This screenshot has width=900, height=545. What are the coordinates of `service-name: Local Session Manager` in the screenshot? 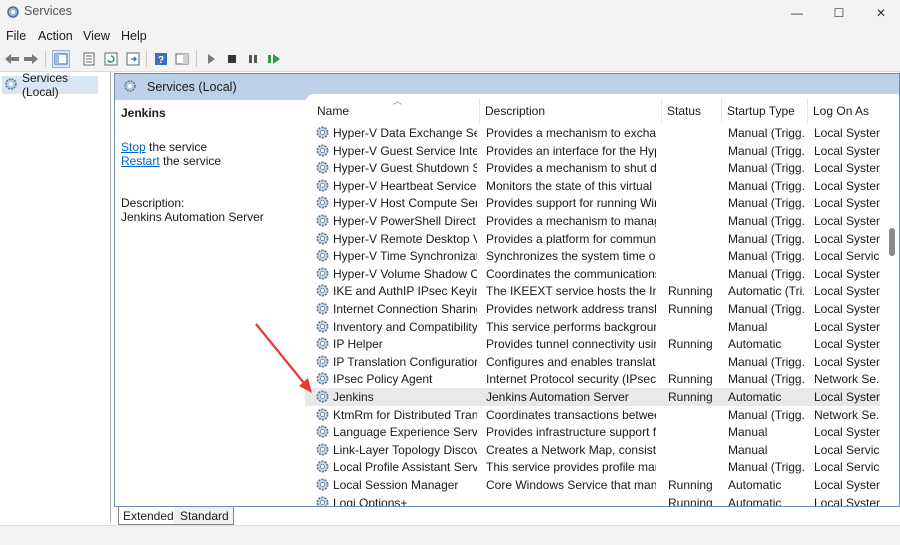 It's located at (396, 485).